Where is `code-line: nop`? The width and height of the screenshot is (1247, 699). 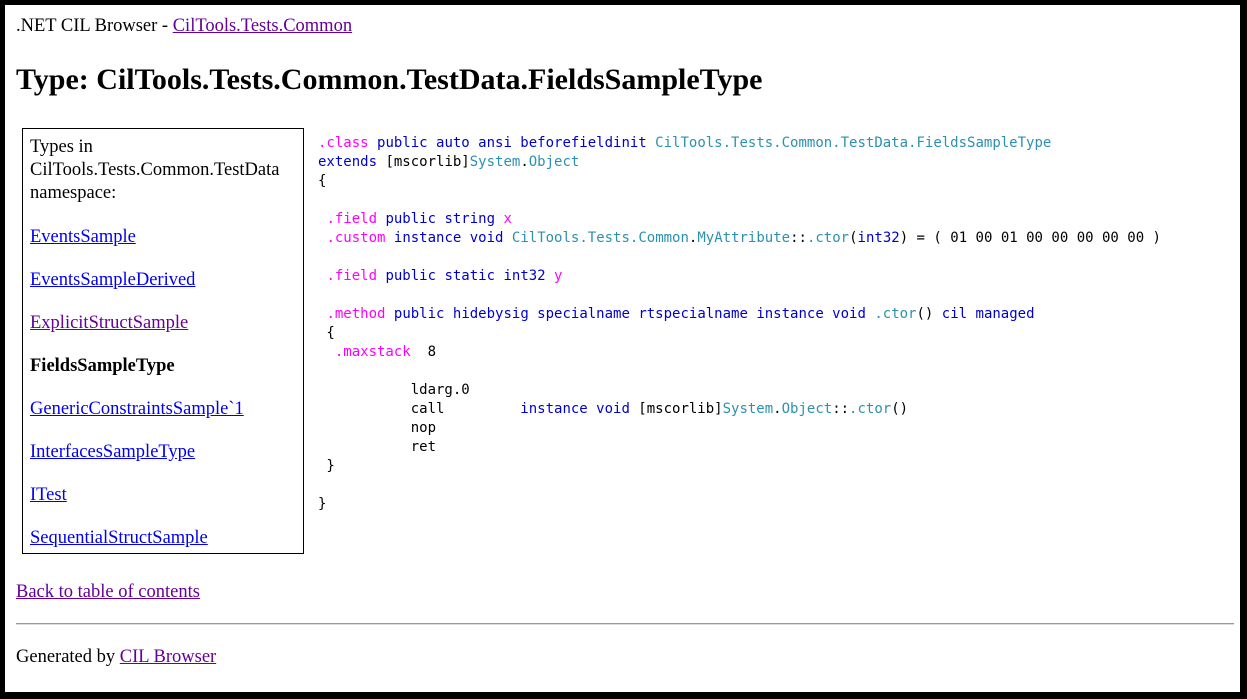
code-line: nop is located at coordinates (377, 428).